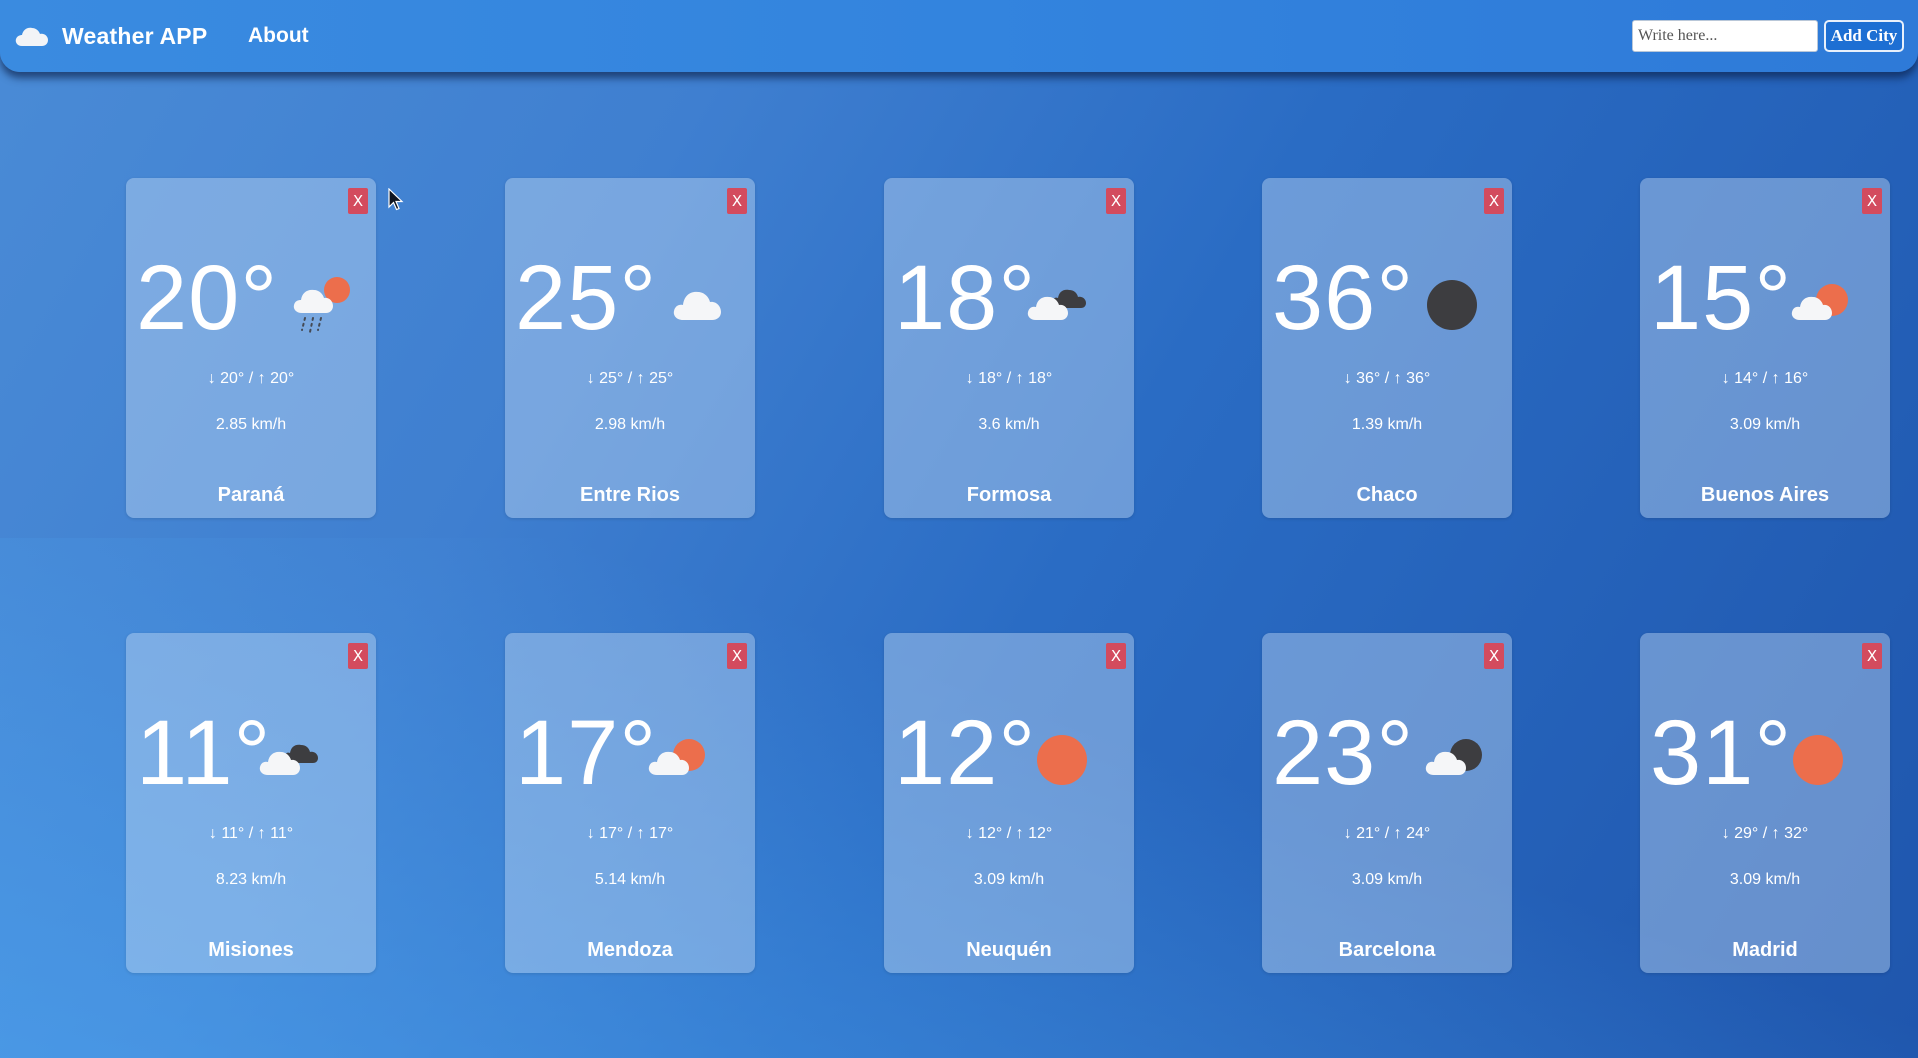 The width and height of the screenshot is (1918, 1058). Describe the element at coordinates (586, 753) in the screenshot. I see `temperature: 17°` at that location.